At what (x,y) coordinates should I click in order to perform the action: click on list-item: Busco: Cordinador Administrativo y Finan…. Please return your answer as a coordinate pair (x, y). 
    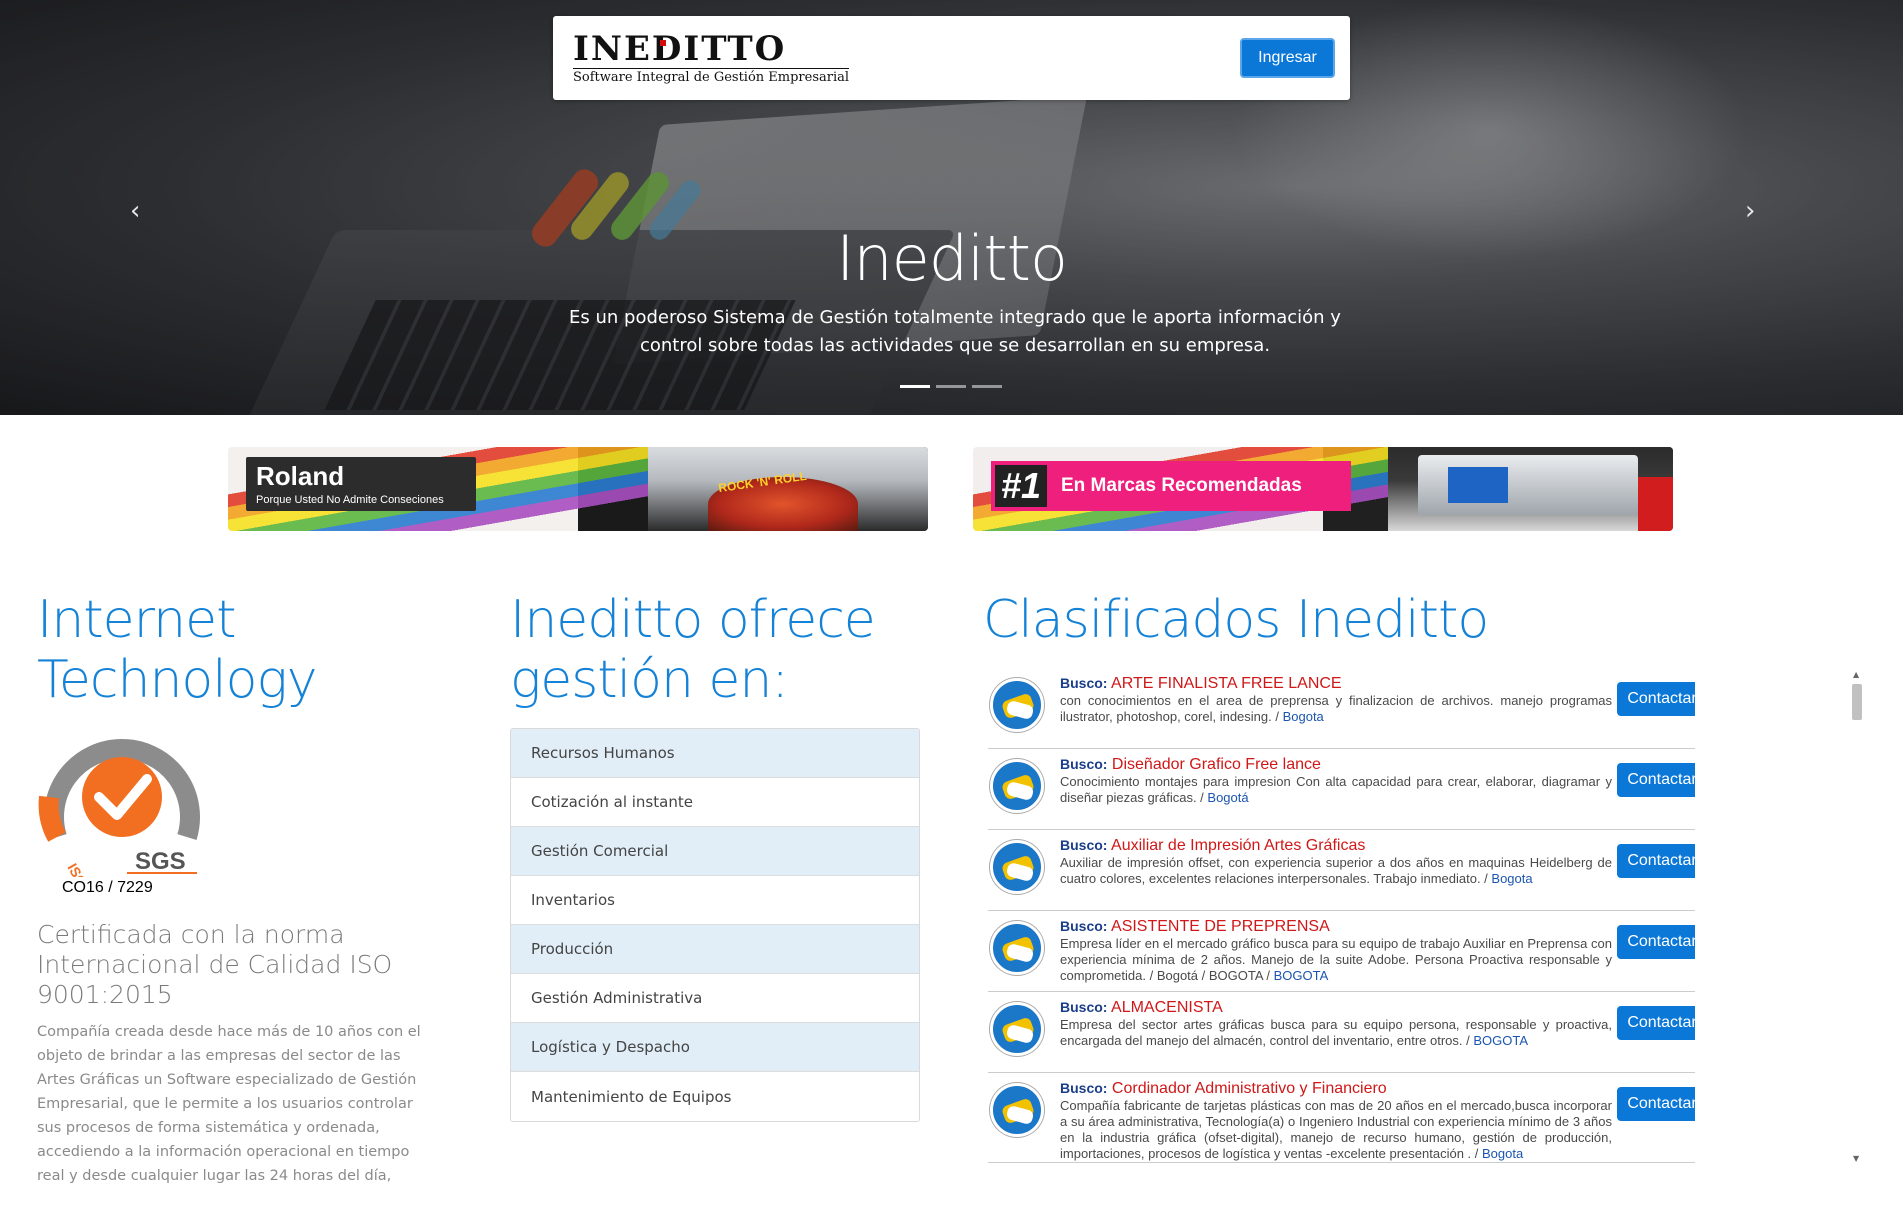
    Looking at the image, I should click on (1341, 1118).